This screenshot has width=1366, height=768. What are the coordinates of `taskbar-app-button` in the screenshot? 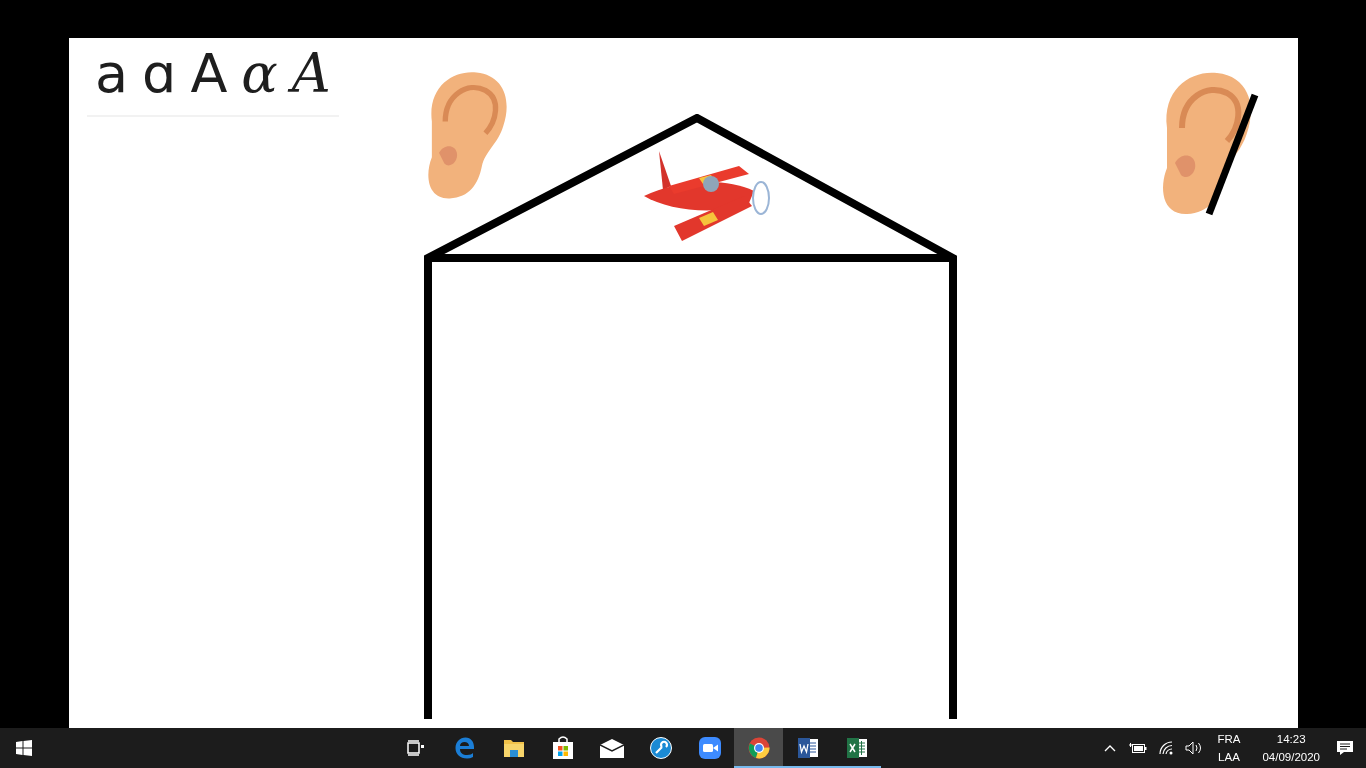 It's located at (758, 748).